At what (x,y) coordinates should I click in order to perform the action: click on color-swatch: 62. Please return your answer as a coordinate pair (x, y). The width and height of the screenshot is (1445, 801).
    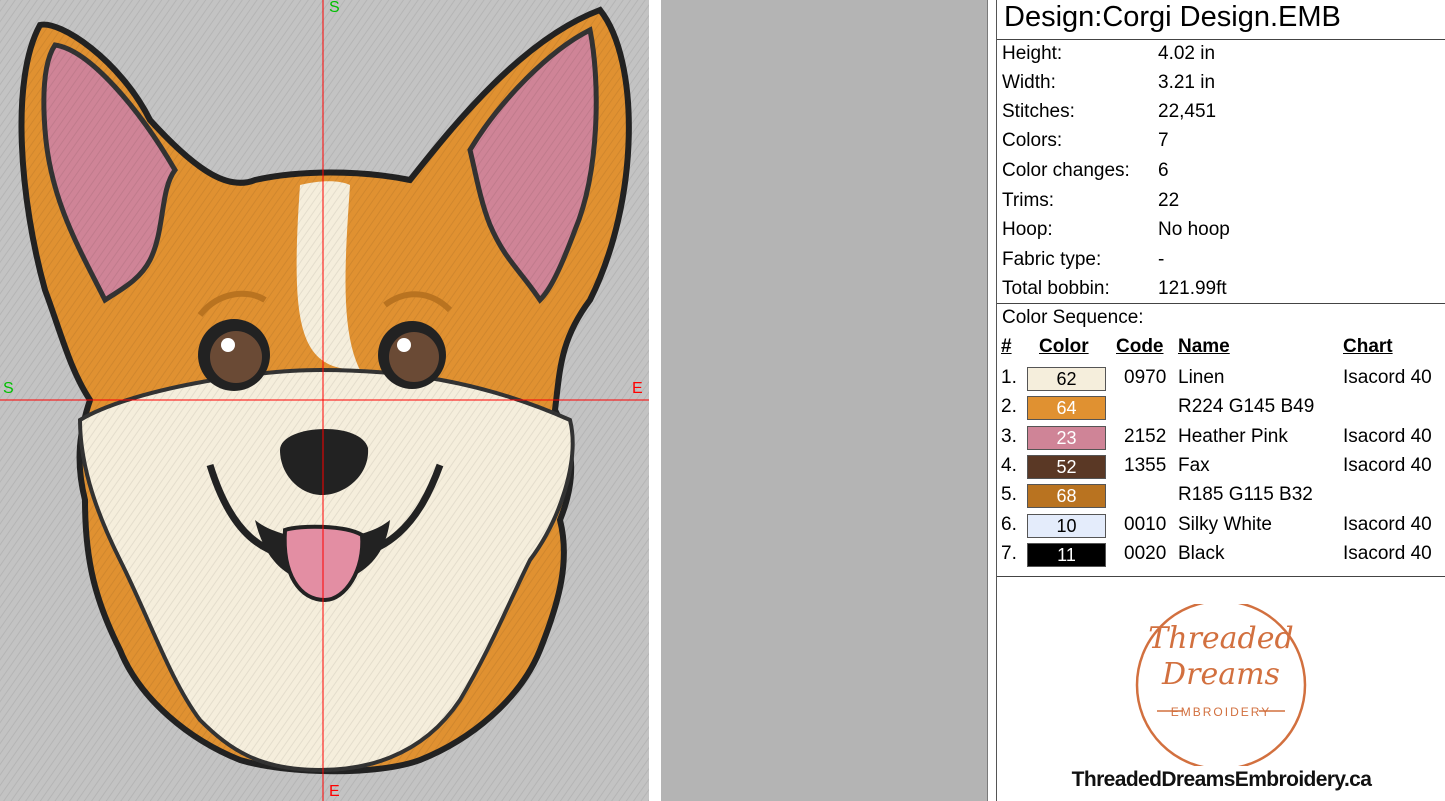
    Looking at the image, I should click on (1066, 379).